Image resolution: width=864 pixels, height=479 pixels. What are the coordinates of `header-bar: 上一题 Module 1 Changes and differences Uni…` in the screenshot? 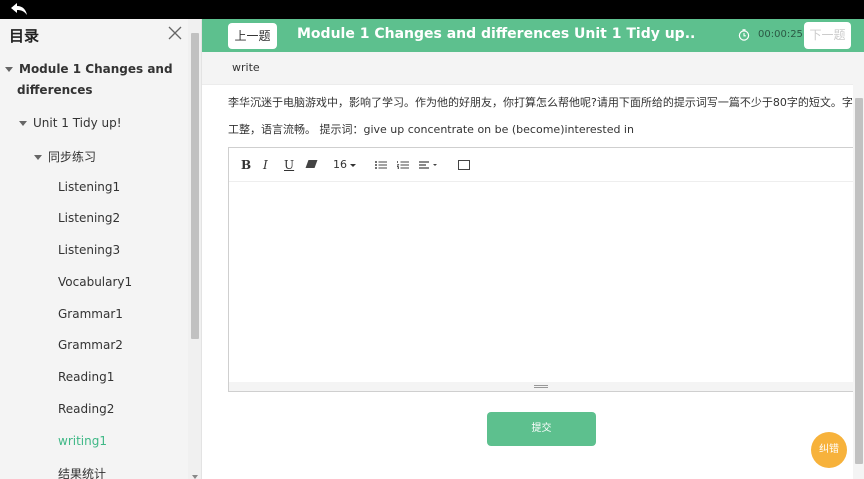 It's located at (533, 35).